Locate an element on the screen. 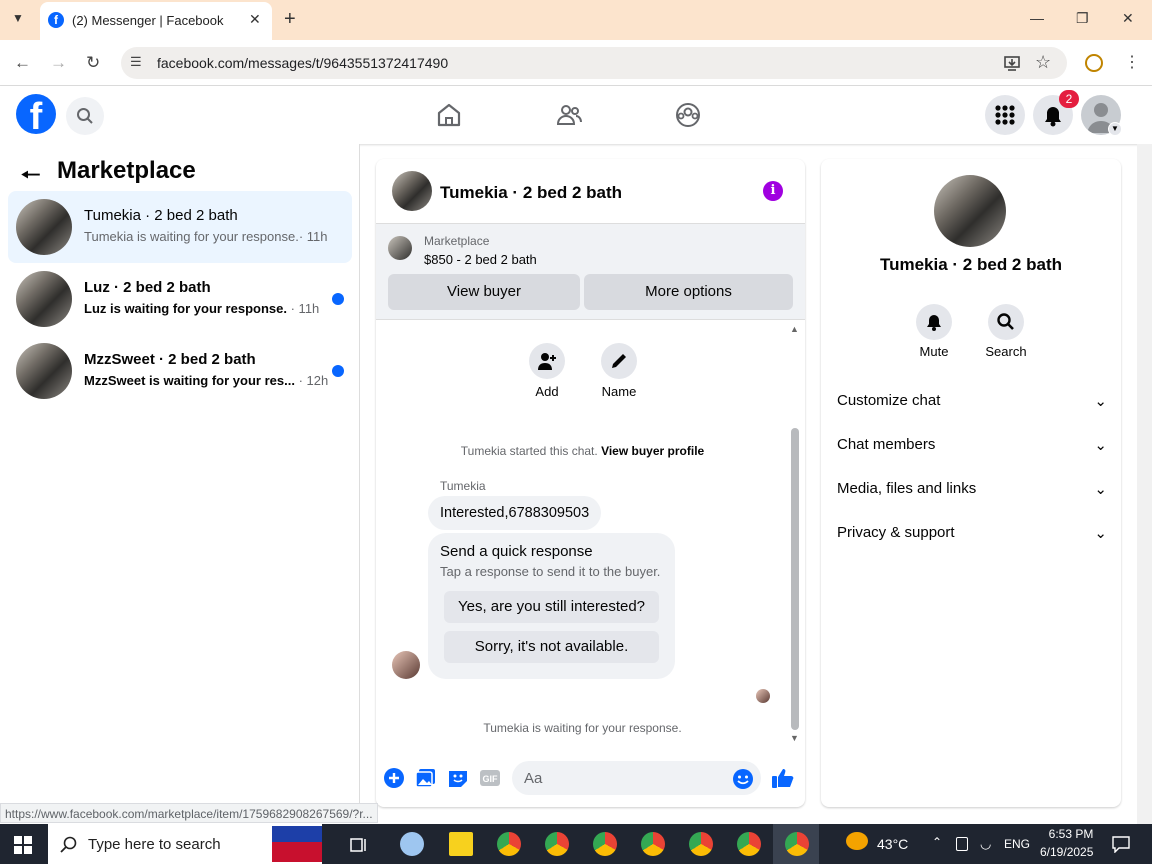 The width and height of the screenshot is (1152, 864). message-bubble: Interested,6788309503 is located at coordinates (515, 513).